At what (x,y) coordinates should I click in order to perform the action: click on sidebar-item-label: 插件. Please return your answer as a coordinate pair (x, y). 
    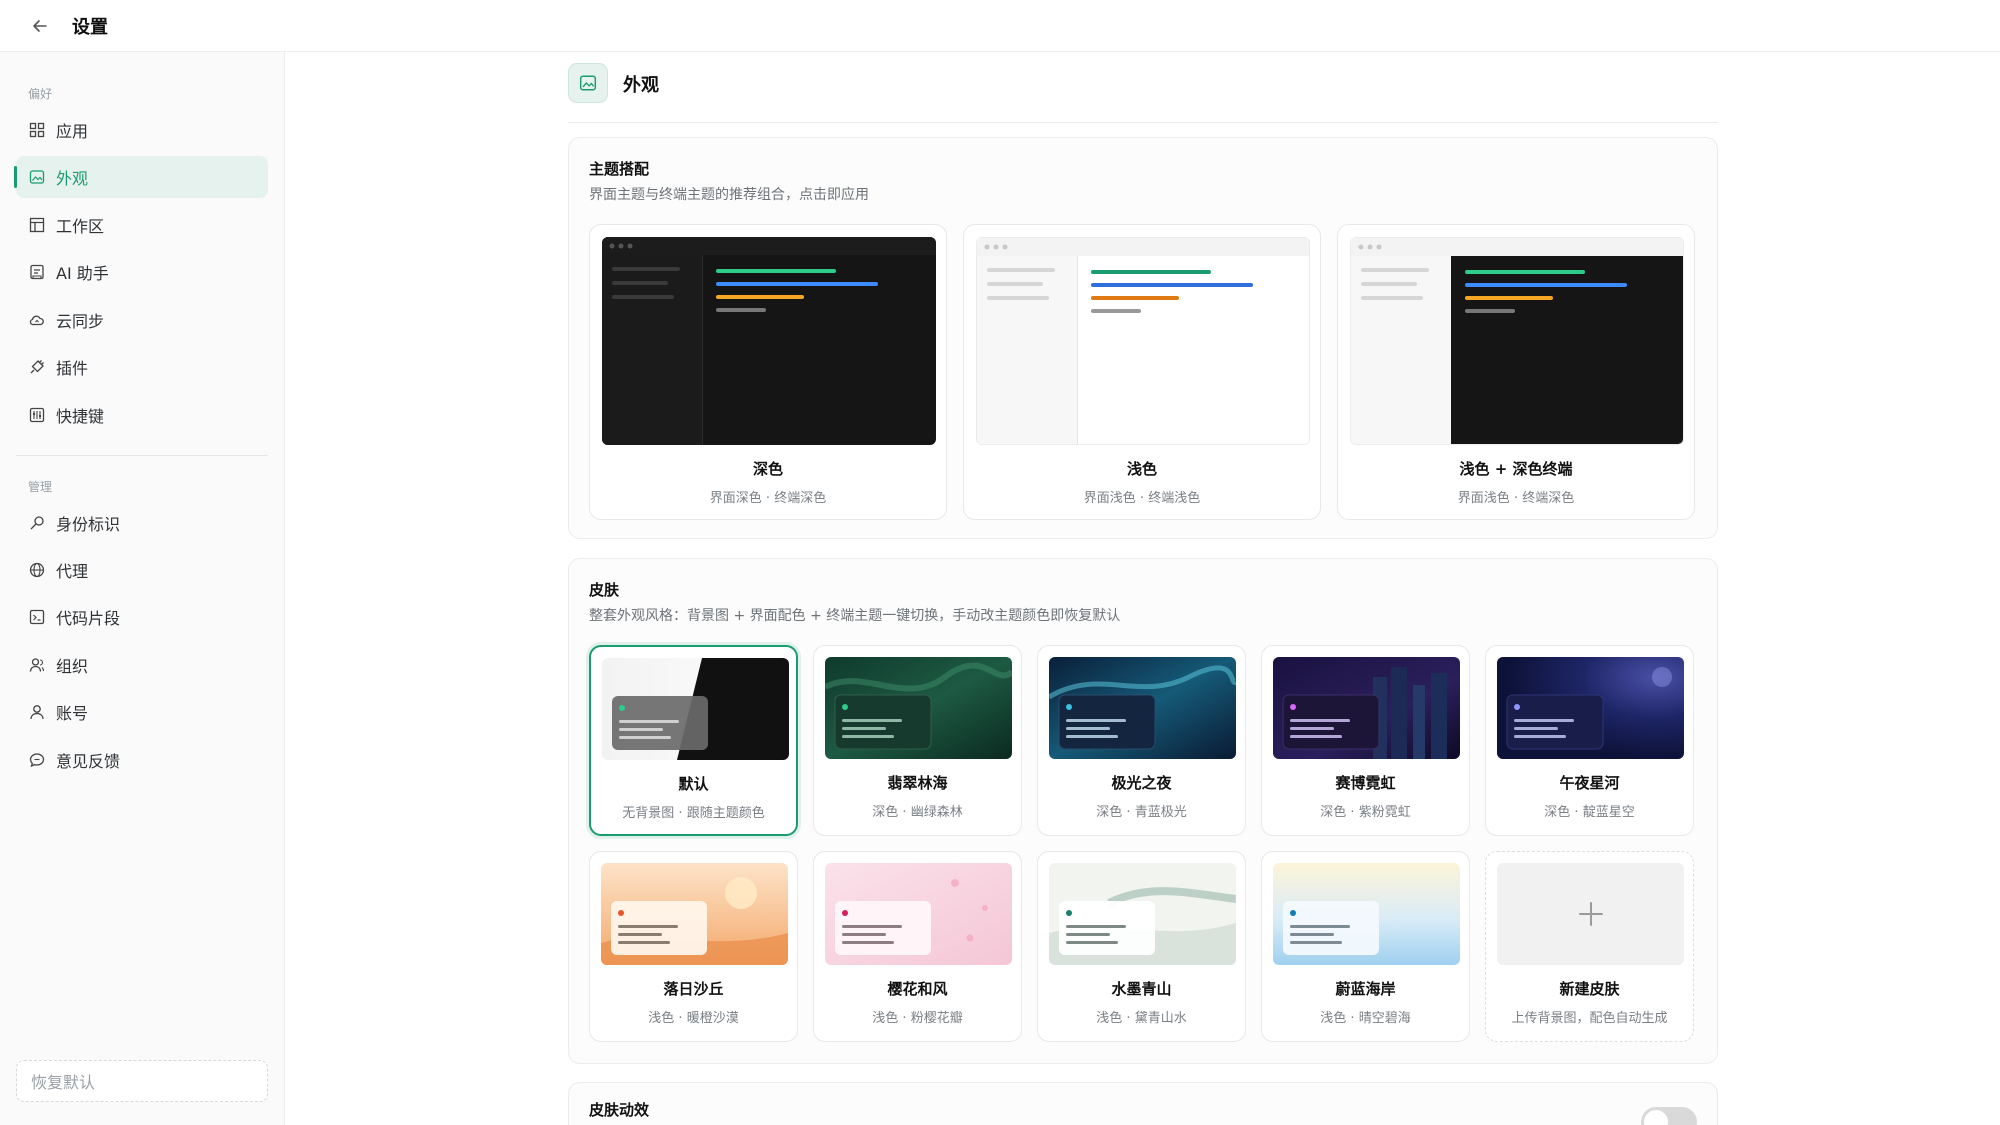
    Looking at the image, I should click on (72, 368).